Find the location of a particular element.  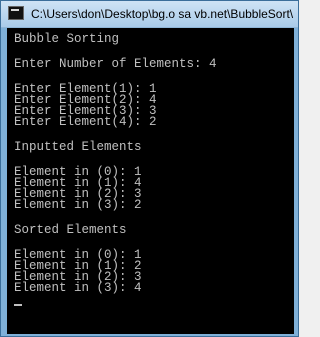

console-line: Enter Element(4): 2 is located at coordinates (85, 122).